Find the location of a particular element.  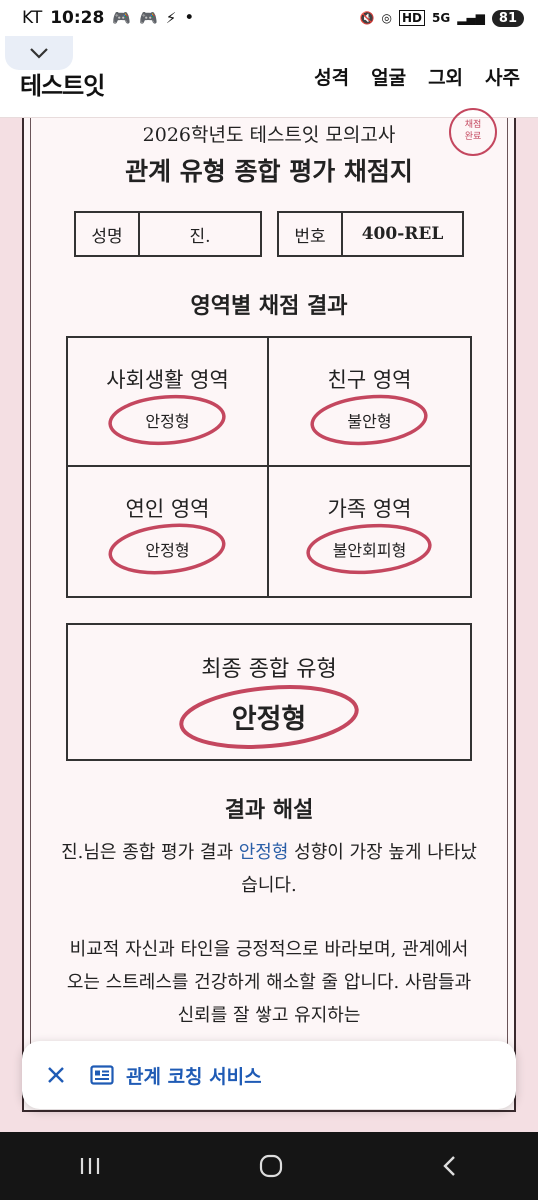

area-cell-family: 가족 영역 불안회피형 is located at coordinates (369, 531).